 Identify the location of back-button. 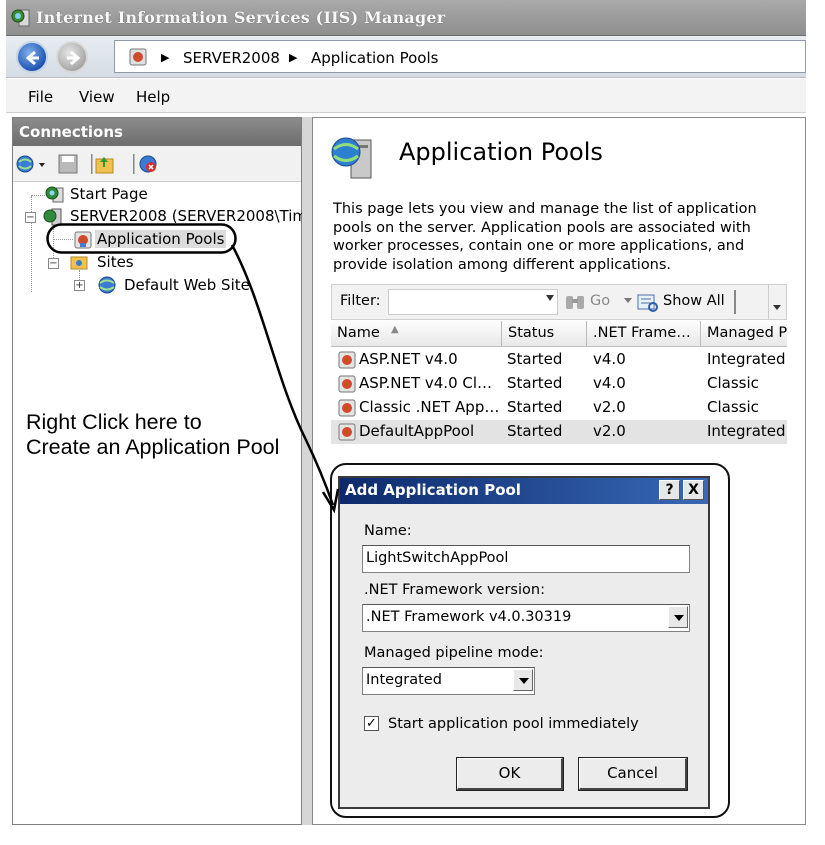
(32, 57).